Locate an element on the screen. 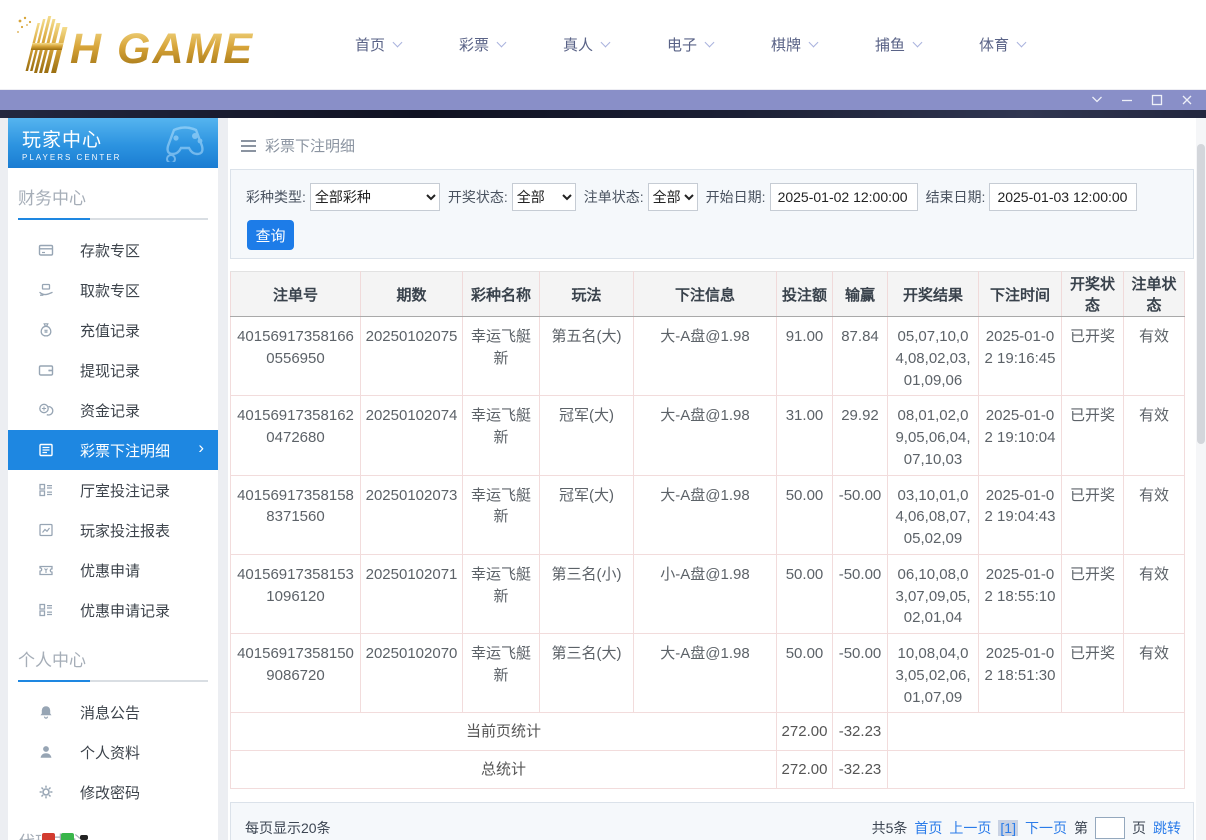  sidebar-item-deposit-zone: 存款专区 is located at coordinates (113, 250).